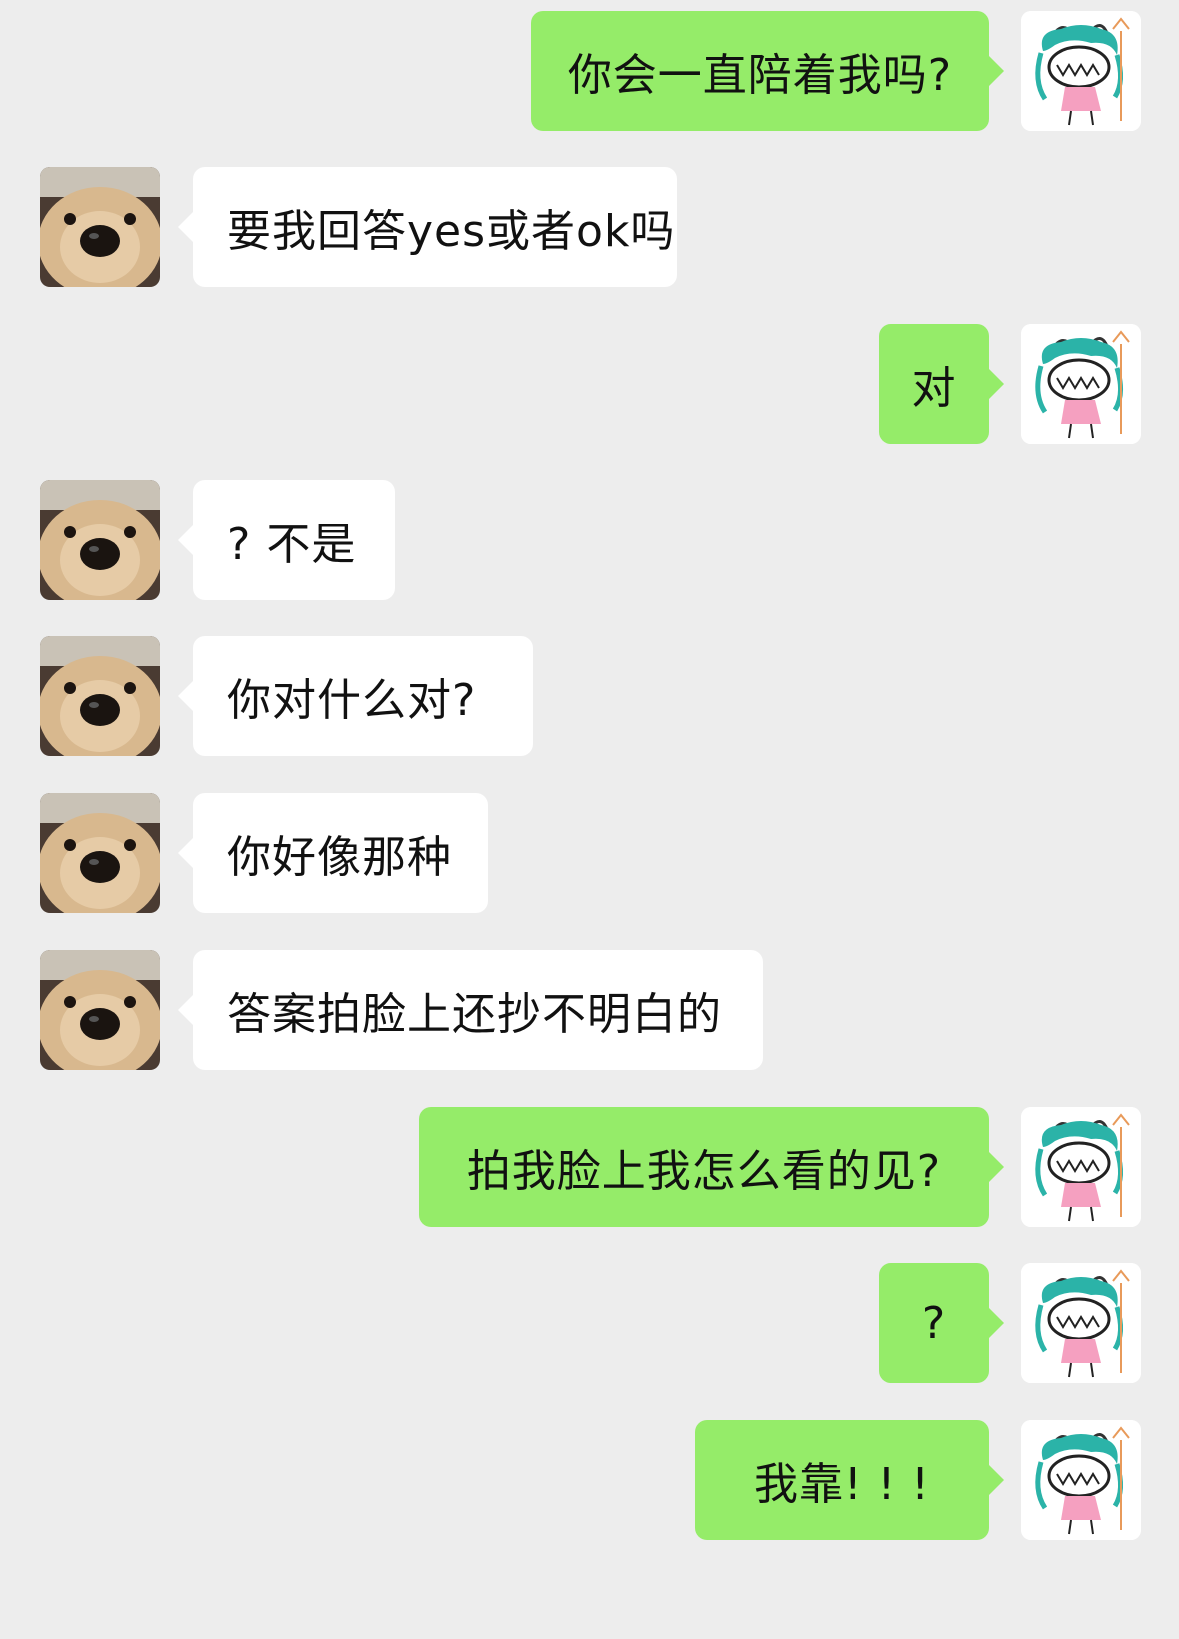  I want to click on message-row-incoming: 答案拍脸上还抄不明白的, so click(589, 1010).